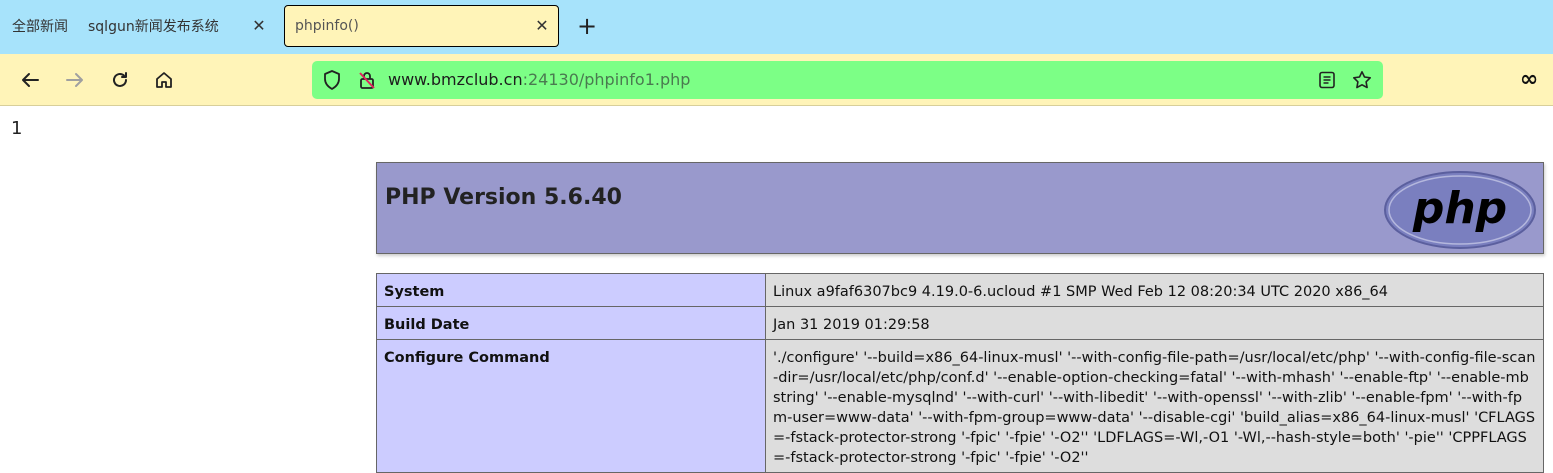 This screenshot has height=473, width=1553. Describe the element at coordinates (1529, 80) in the screenshot. I see `extension-infinity-icon: ∞` at that location.